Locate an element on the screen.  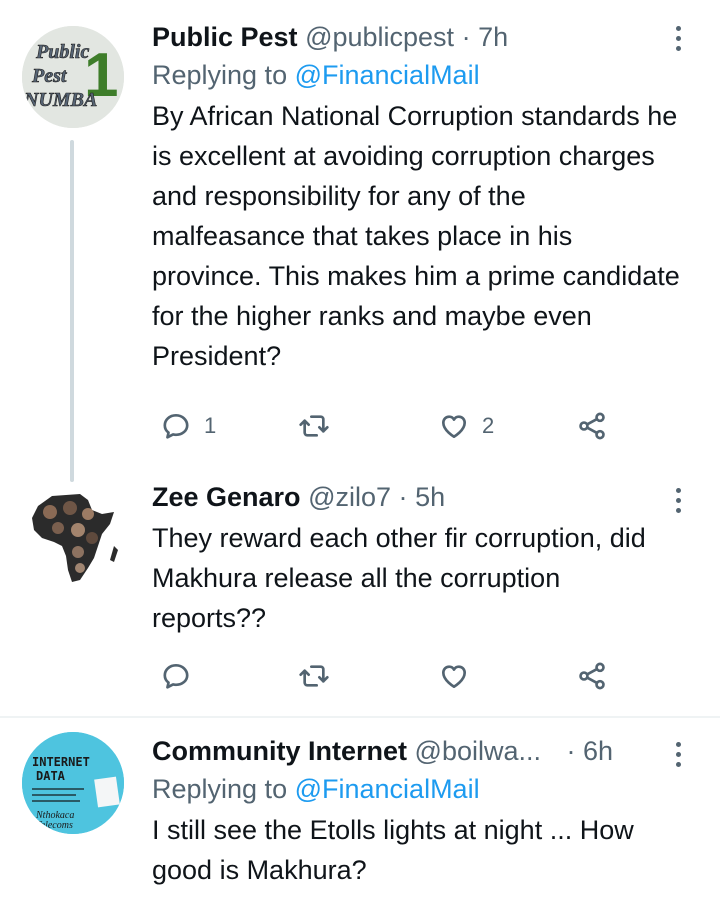
like-button is located at coordinates (454, 676).